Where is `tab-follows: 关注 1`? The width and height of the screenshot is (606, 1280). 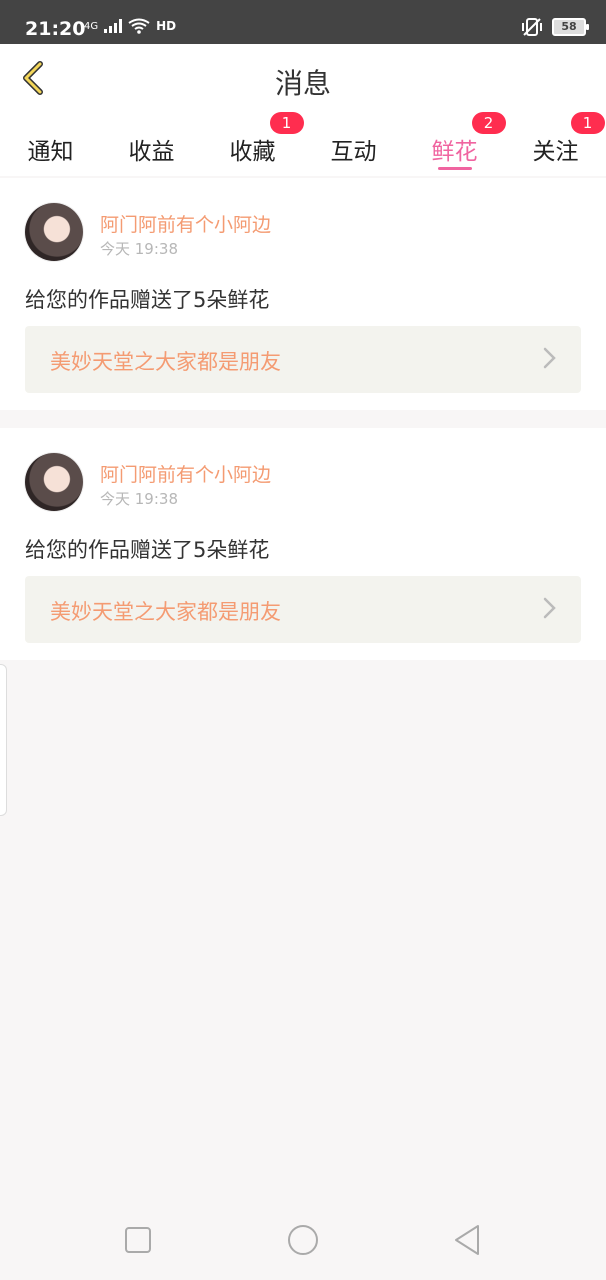
tab-follows: 关注 1 is located at coordinates (568, 144).